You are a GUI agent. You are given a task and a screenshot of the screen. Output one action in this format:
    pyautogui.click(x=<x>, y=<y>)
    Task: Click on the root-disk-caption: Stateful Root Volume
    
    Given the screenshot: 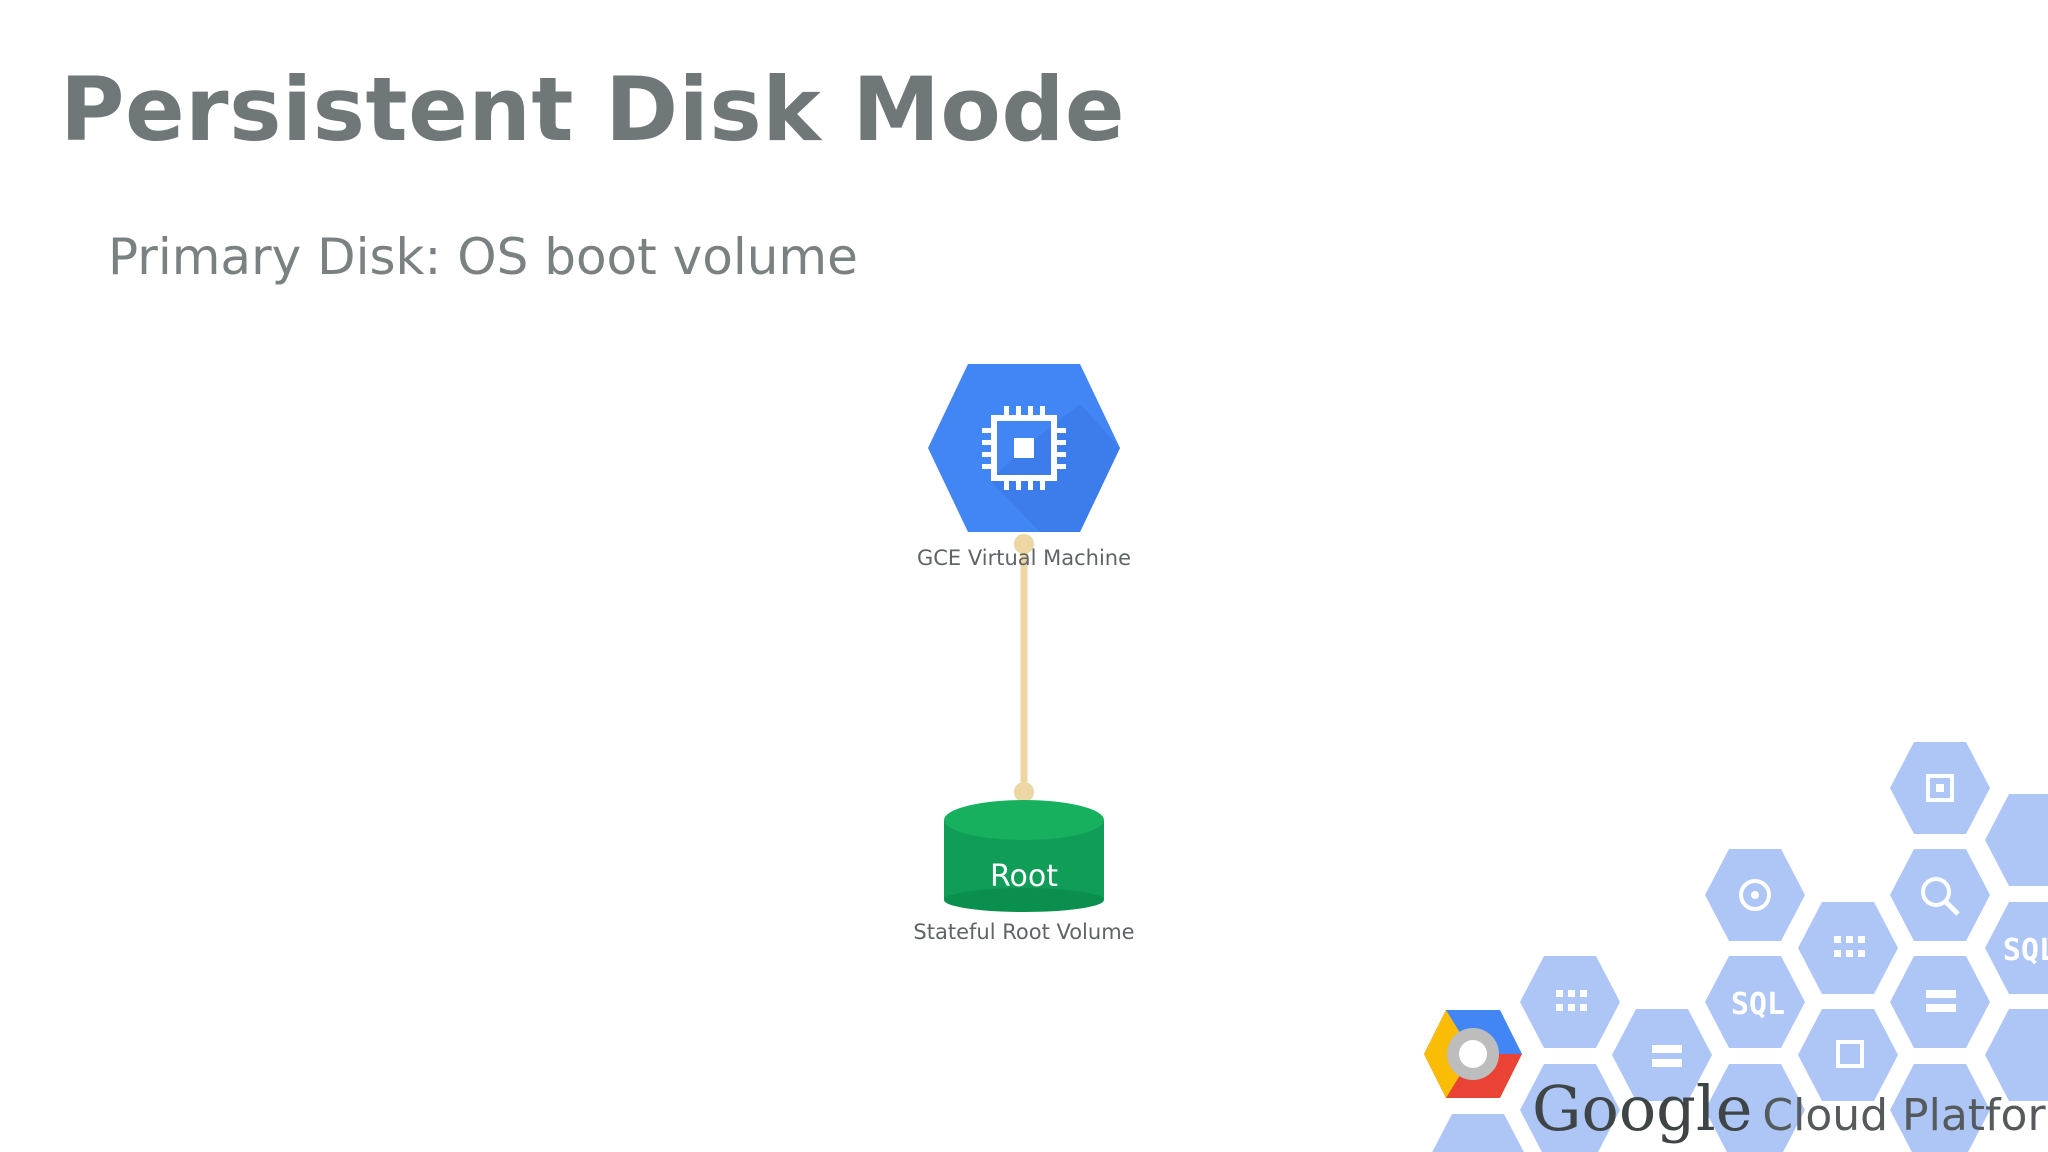 What is the action you would take?
    pyautogui.click(x=1023, y=932)
    